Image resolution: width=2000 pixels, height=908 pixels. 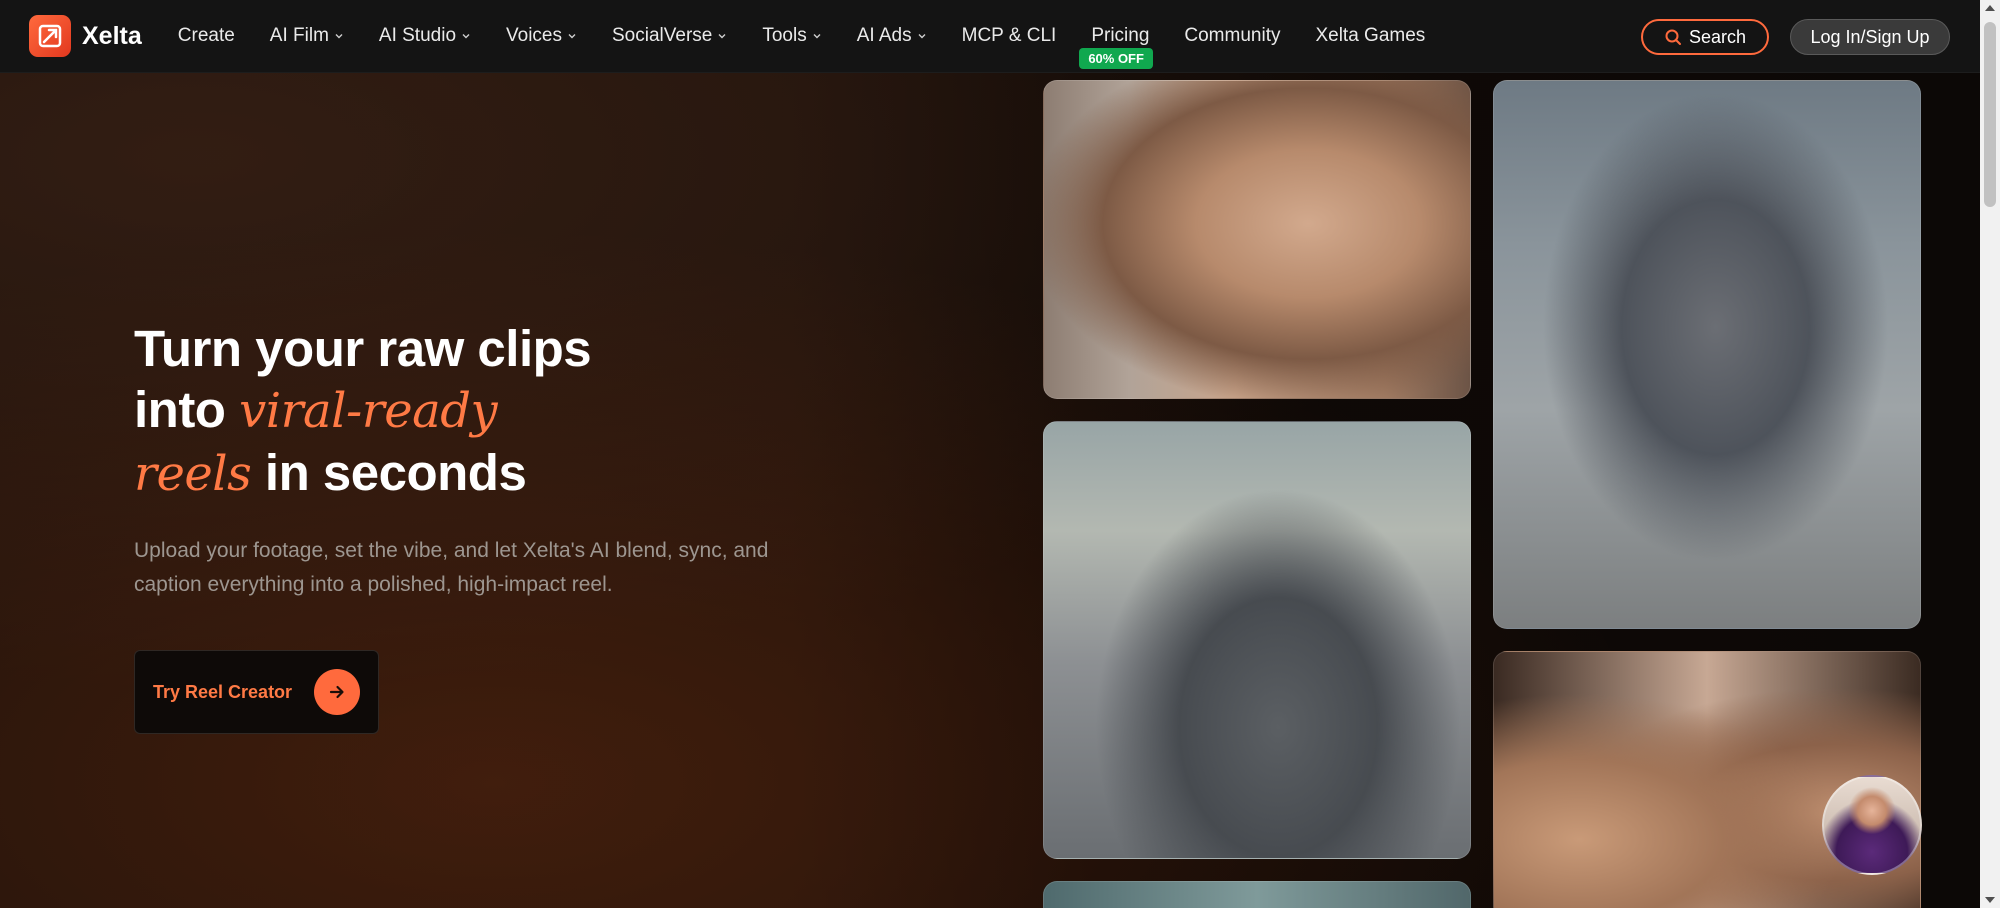 What do you see at coordinates (417, 35) in the screenshot?
I see `nav-item-label: AI Studio` at bounding box center [417, 35].